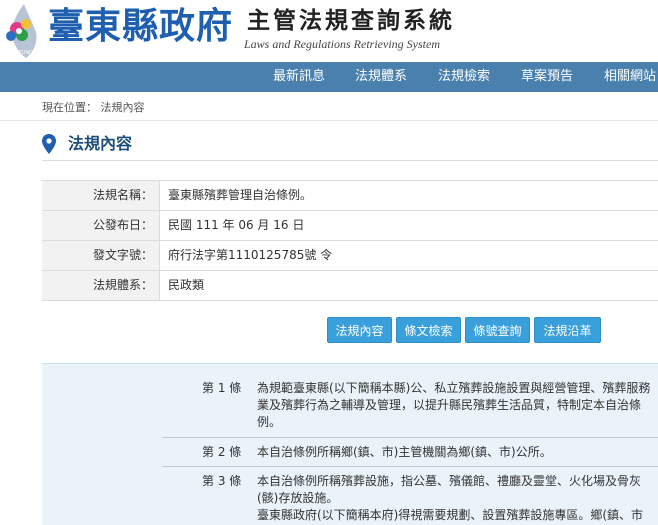 This screenshot has width=658, height=525. Describe the element at coordinates (69, 107) in the screenshot. I see `breadcrumb-label: 現在位置：` at that location.